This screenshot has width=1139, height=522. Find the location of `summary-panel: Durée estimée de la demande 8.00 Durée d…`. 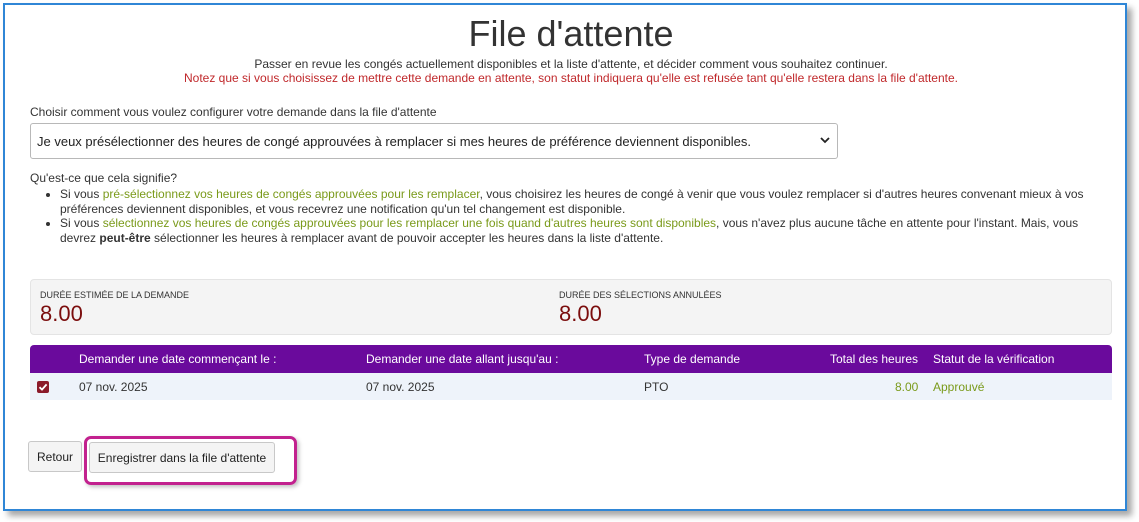

summary-panel: Durée estimée de la demande 8.00 Durée d… is located at coordinates (571, 307).